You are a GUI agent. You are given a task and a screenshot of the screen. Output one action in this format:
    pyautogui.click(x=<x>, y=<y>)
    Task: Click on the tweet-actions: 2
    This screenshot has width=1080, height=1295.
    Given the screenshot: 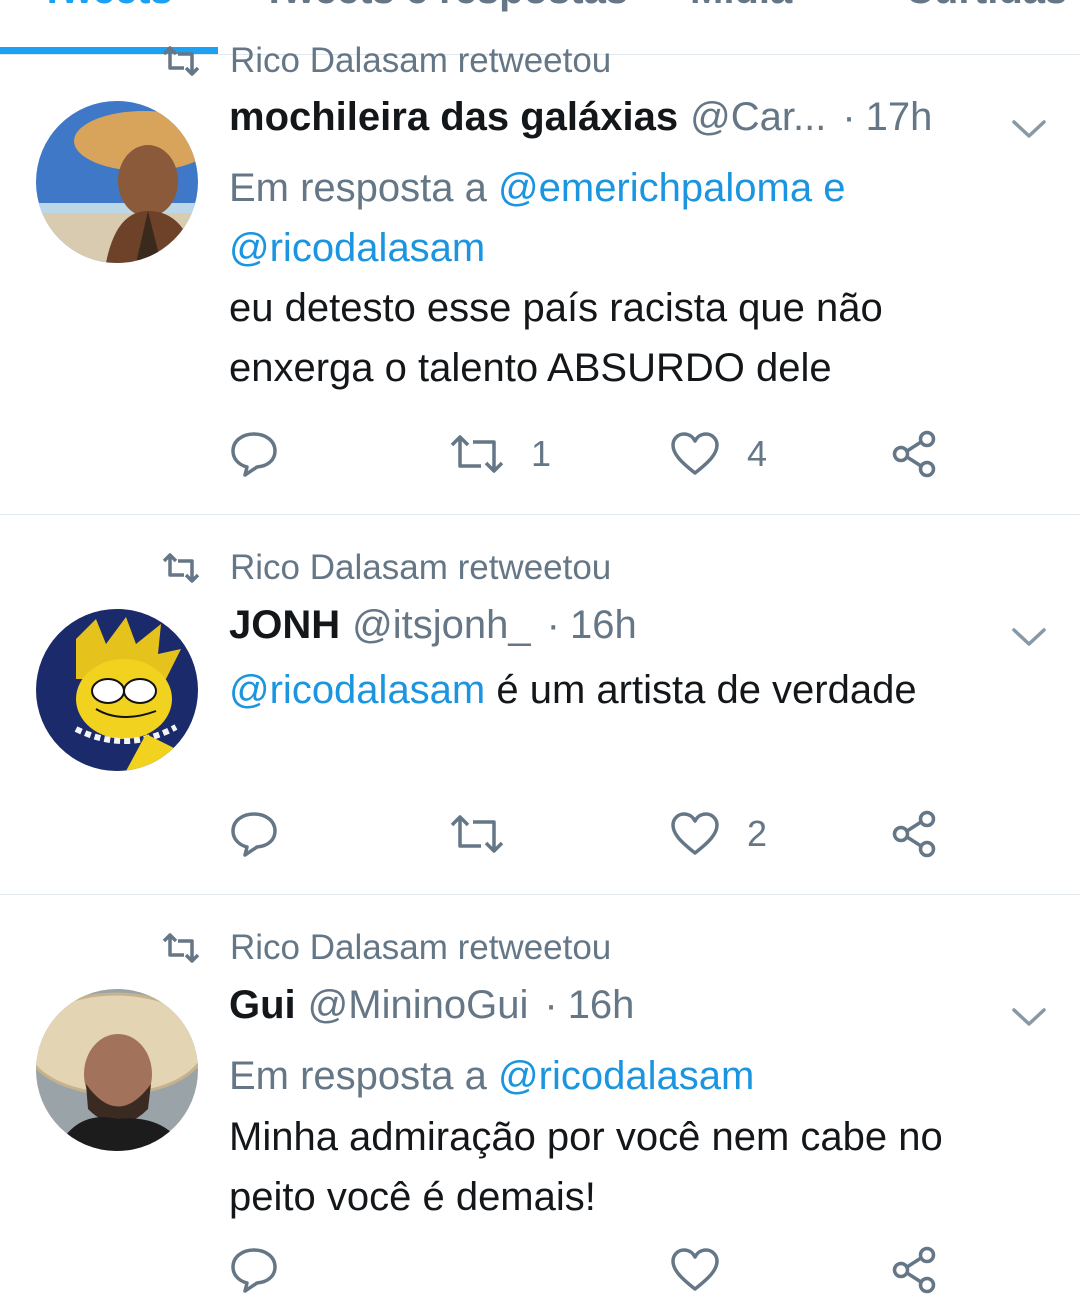 What is the action you would take?
    pyautogui.click(x=589, y=834)
    